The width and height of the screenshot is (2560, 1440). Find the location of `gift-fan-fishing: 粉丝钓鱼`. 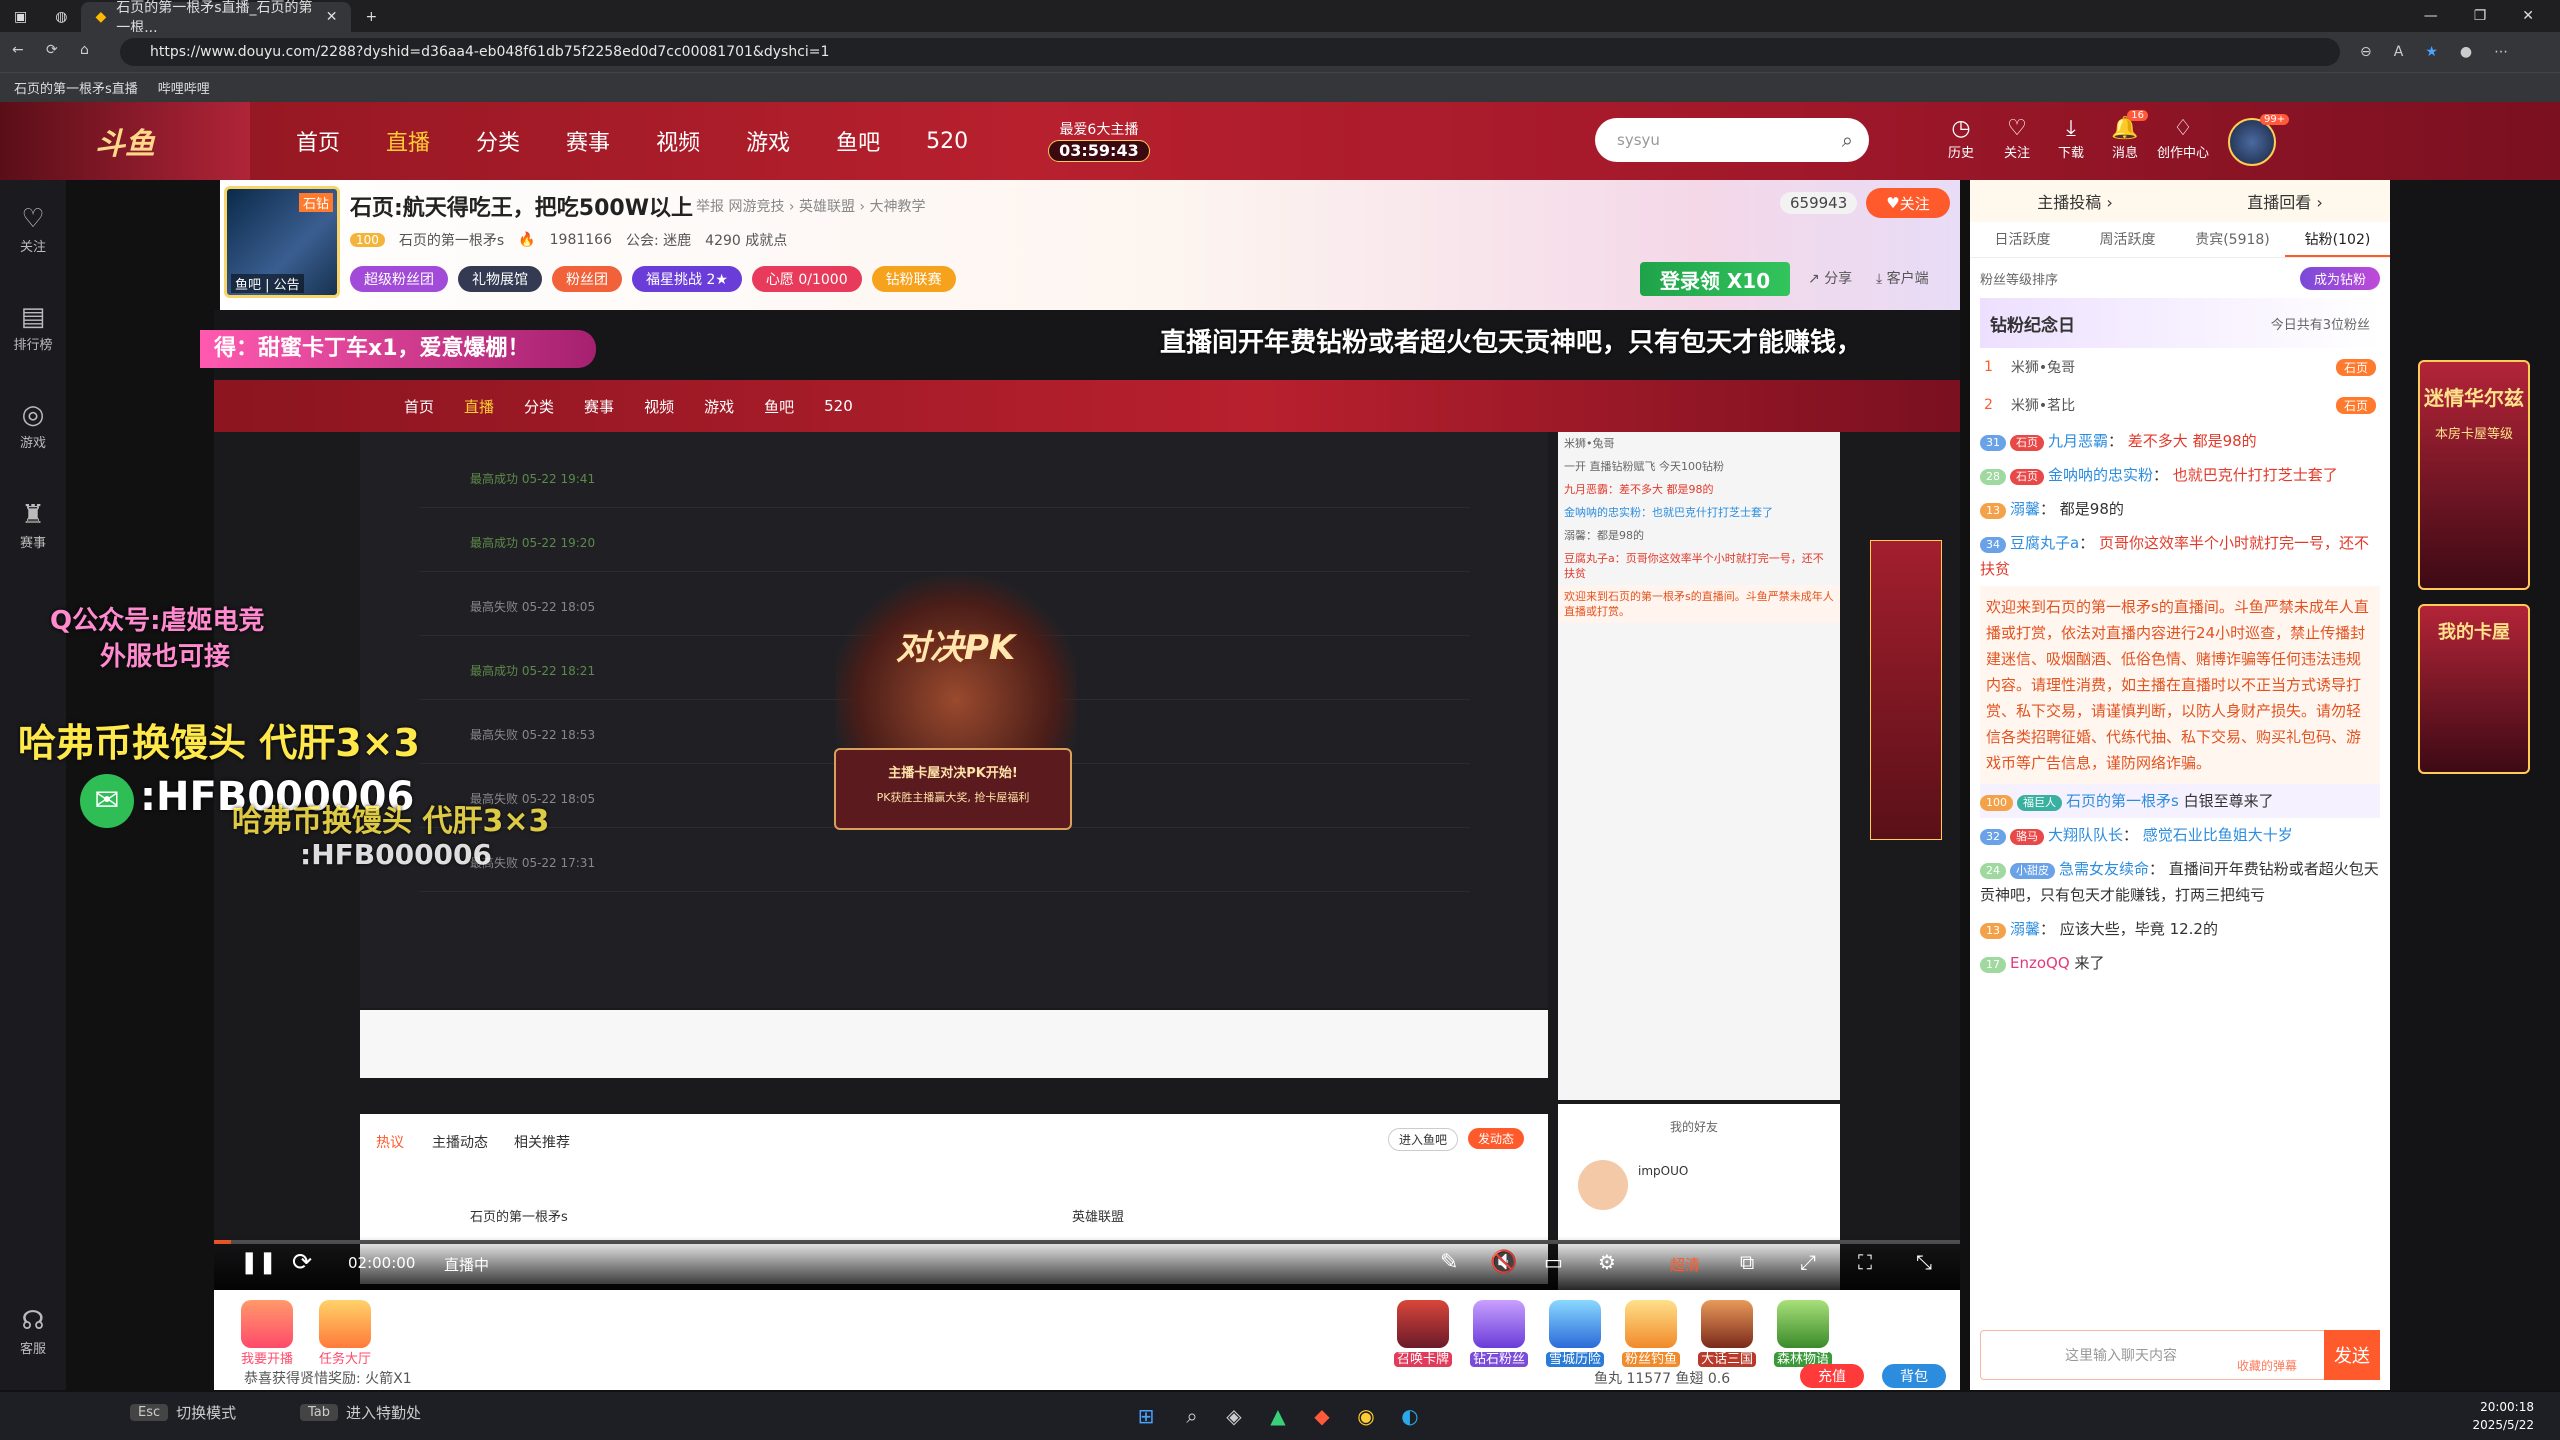

gift-fan-fishing: 粉丝钓鱼 is located at coordinates (1651, 1333).